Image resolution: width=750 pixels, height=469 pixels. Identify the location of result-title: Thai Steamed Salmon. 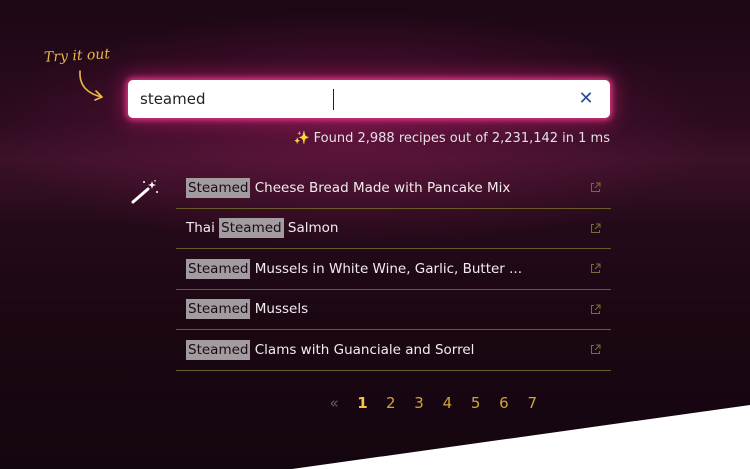
(262, 228).